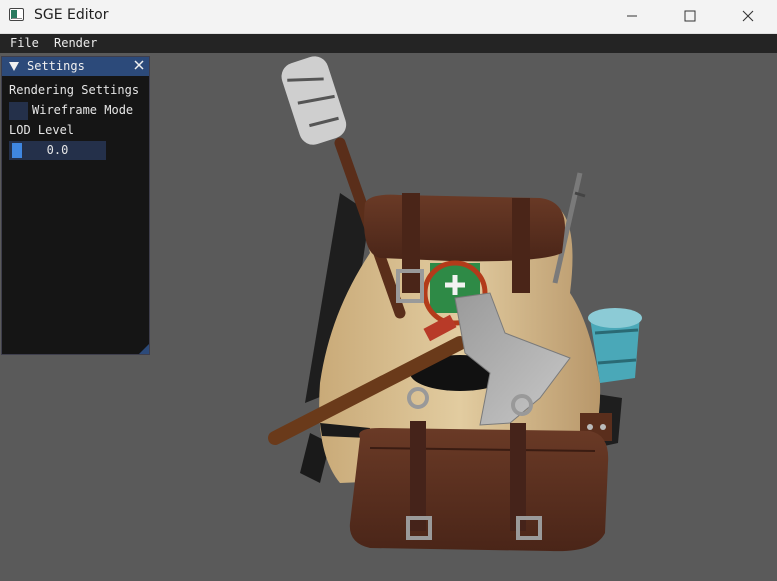  Describe the element at coordinates (388, 43) in the screenshot. I see `main-menubar: File Render` at that location.